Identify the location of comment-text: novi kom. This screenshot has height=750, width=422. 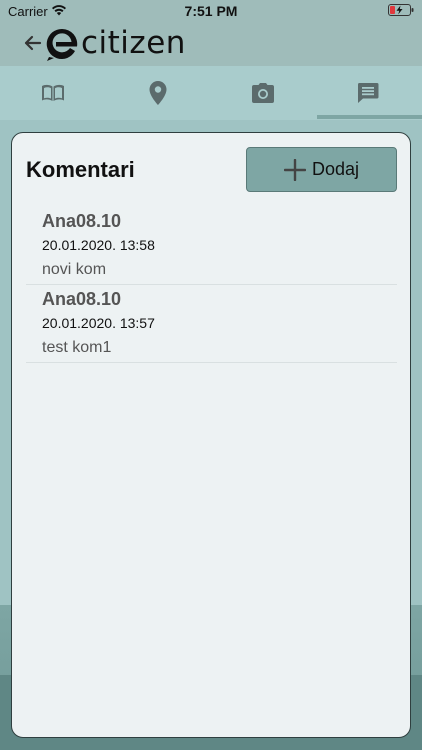
(74, 269).